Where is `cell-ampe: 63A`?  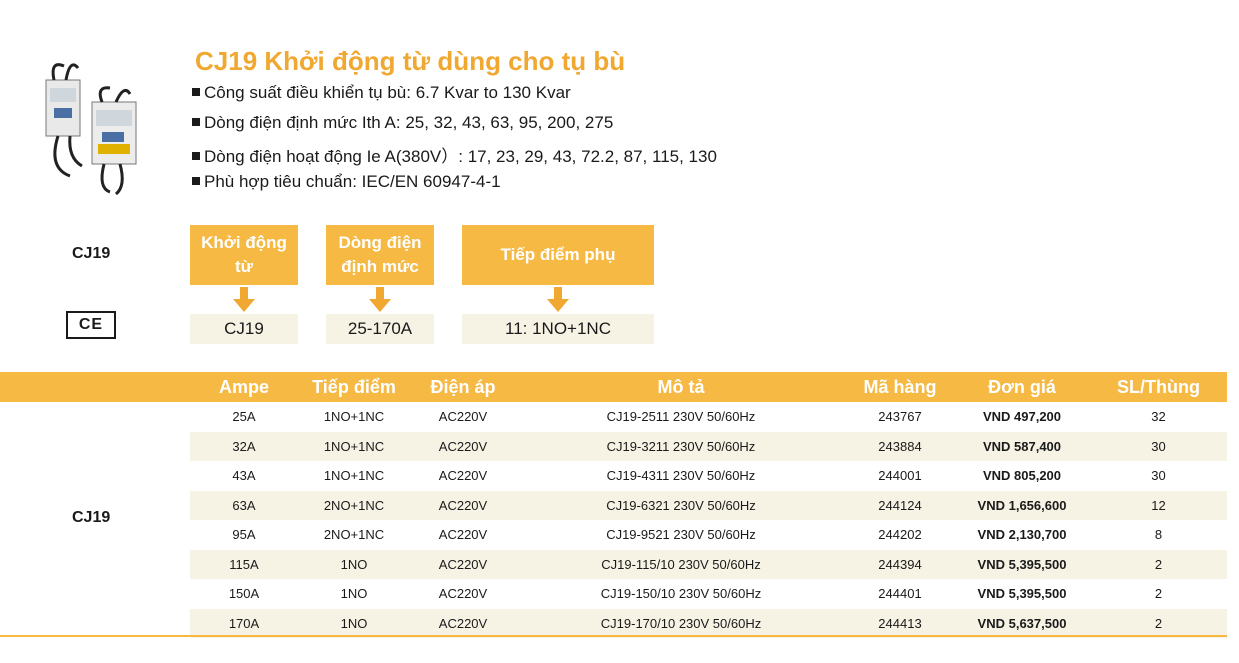 cell-ampe: 63A is located at coordinates (244, 505).